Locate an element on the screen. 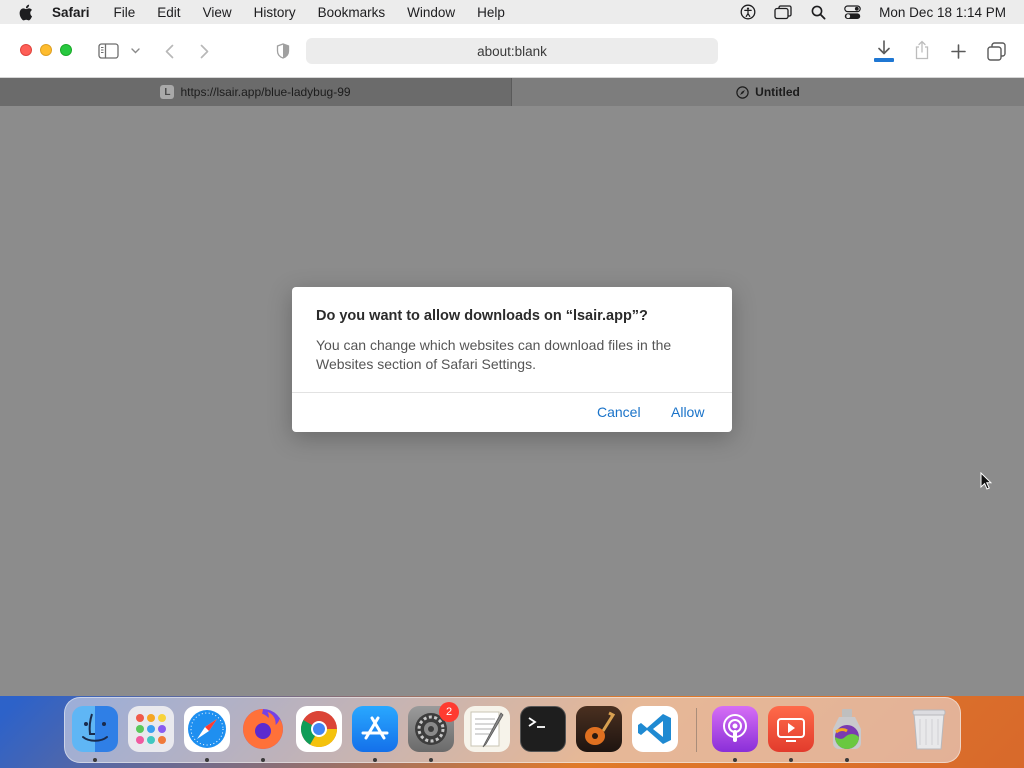 The width and height of the screenshot is (1024, 768). forward-button is located at coordinates (204, 51).